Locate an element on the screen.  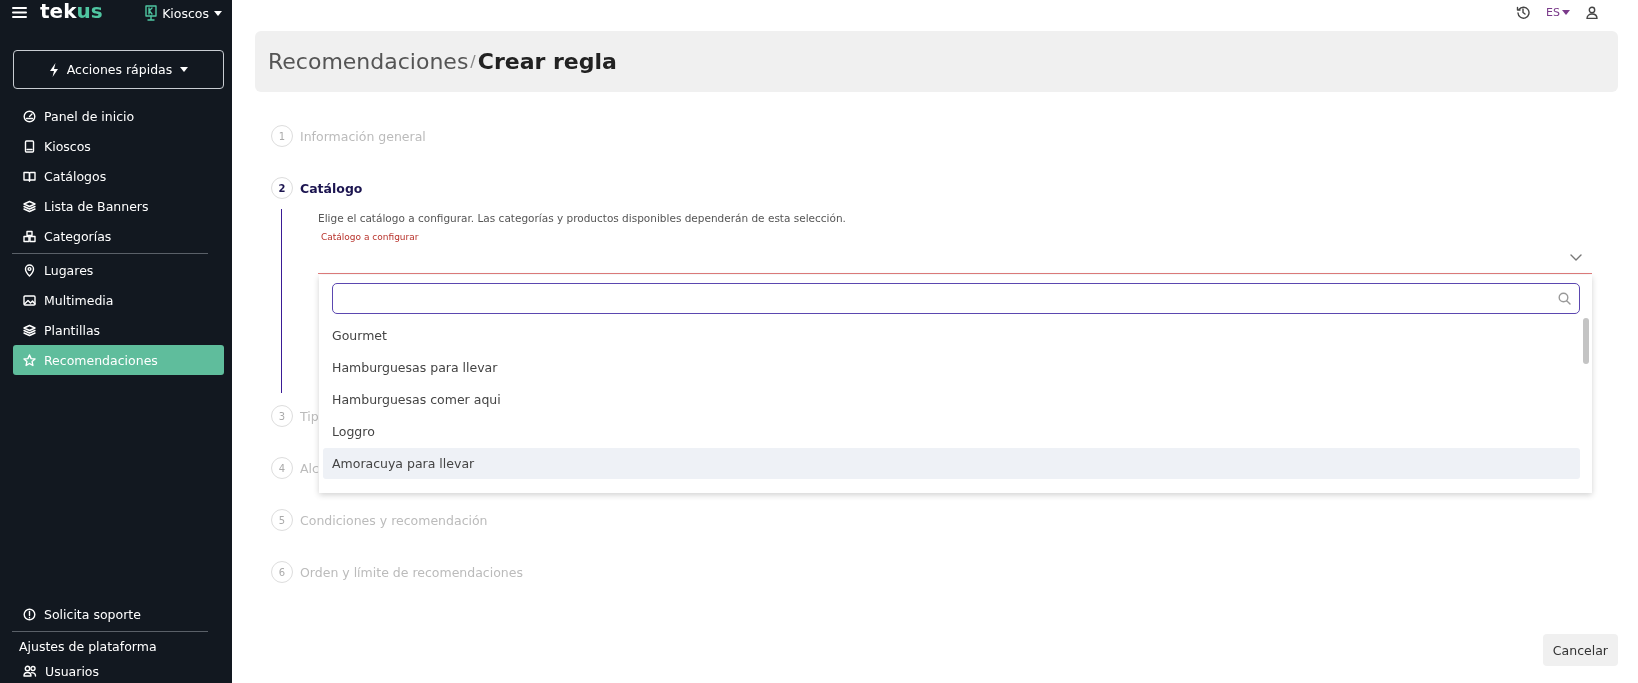
cancel-button: Cancelar is located at coordinates (1580, 650).